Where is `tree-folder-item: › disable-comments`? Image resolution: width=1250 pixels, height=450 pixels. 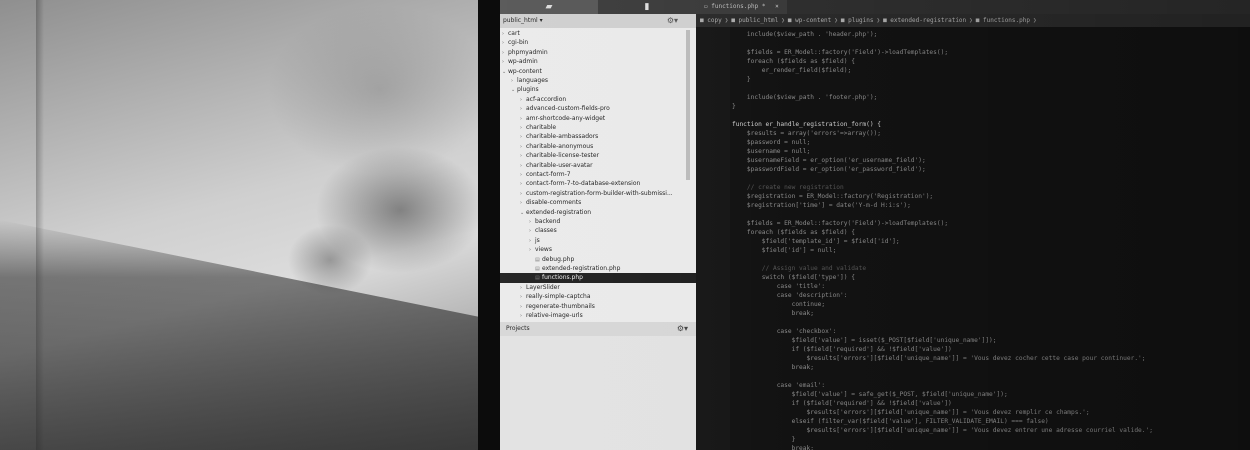
tree-folder-item: › disable-comments is located at coordinates (598, 202).